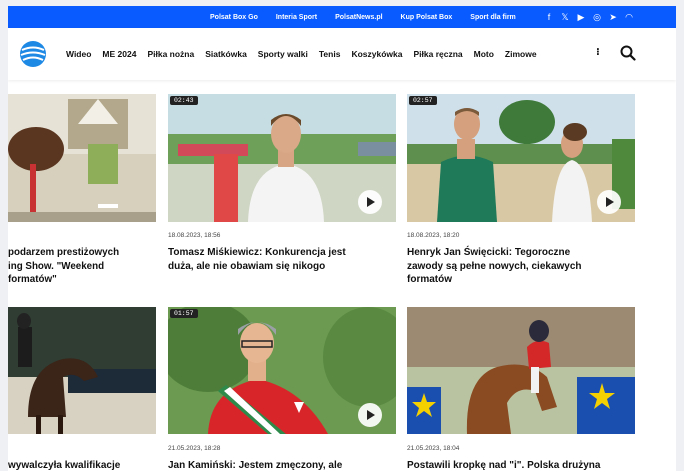 Image resolution: width=684 pixels, height=471 pixels. What do you see at coordinates (433, 235) in the screenshot?
I see `article-date: 18.08.2023, 18:20` at bounding box center [433, 235].